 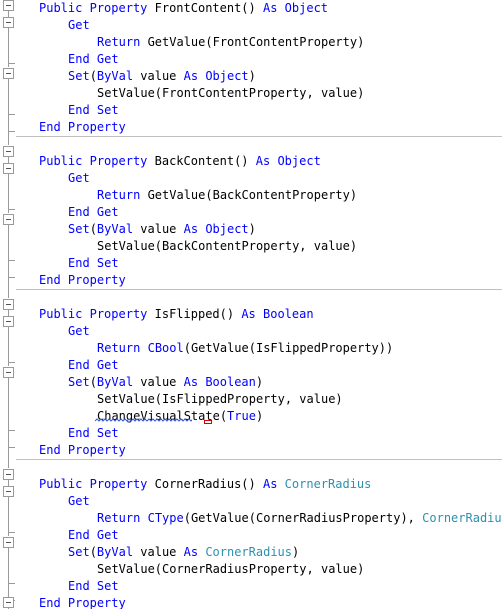 I want to click on code-line: Set(ByVal value As CornerRadius), so click(x=169, y=552).